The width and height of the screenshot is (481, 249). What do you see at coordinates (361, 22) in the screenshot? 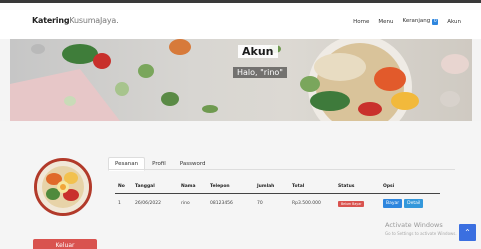
I see `nav-home: Home` at bounding box center [361, 22].